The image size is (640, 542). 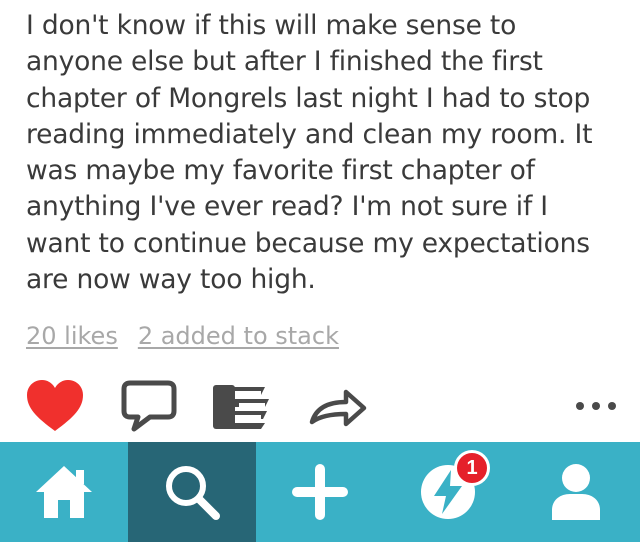 I want to click on books-stack-icon, so click(x=241, y=407).